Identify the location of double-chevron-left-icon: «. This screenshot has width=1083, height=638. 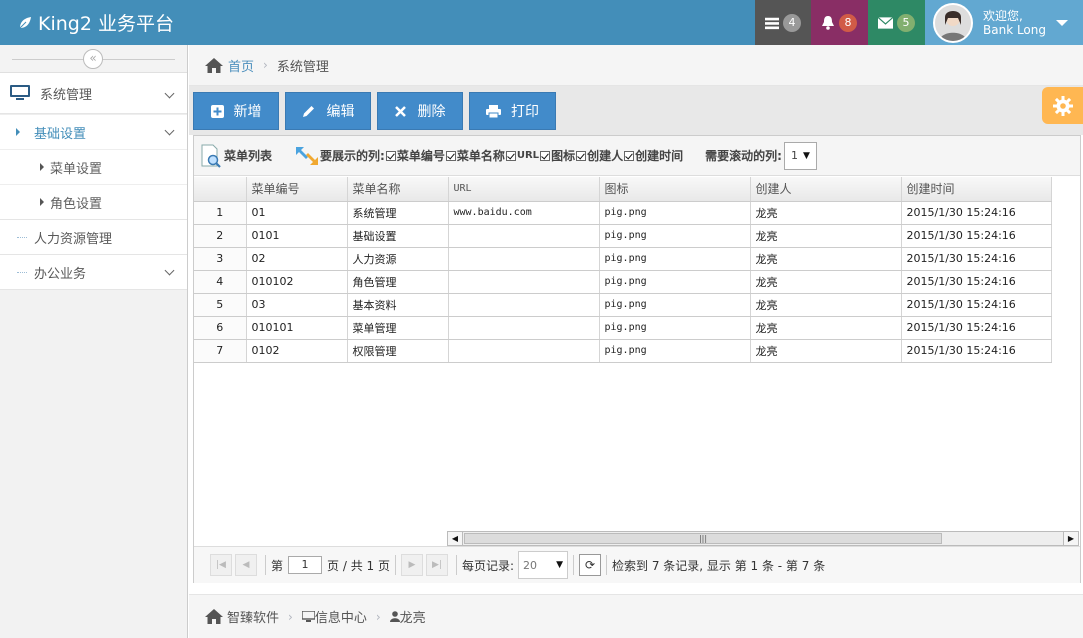
(93, 59).